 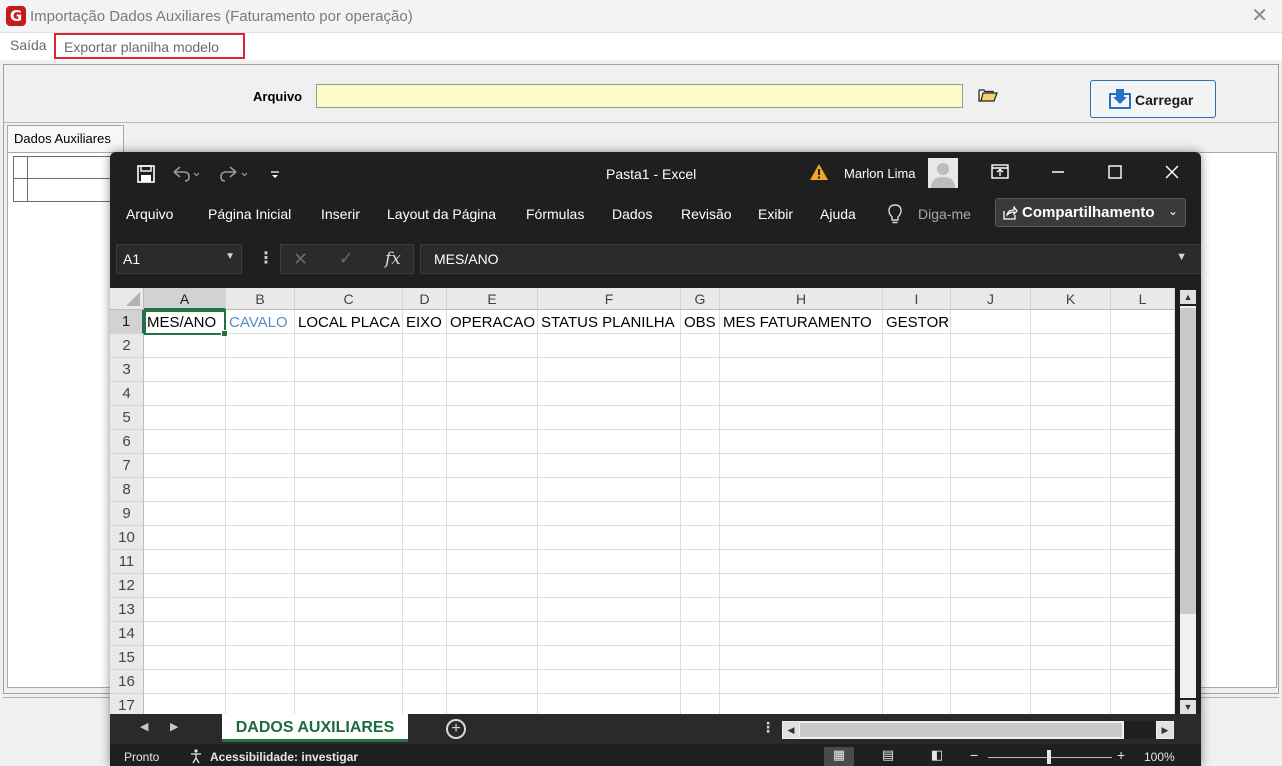 I want to click on tab-pagina-inicial: Página Inicial, so click(x=249, y=214).